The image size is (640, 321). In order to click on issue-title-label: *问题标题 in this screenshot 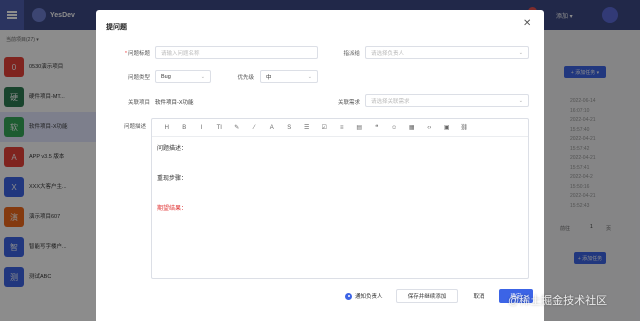, I will do `click(137, 54)`.